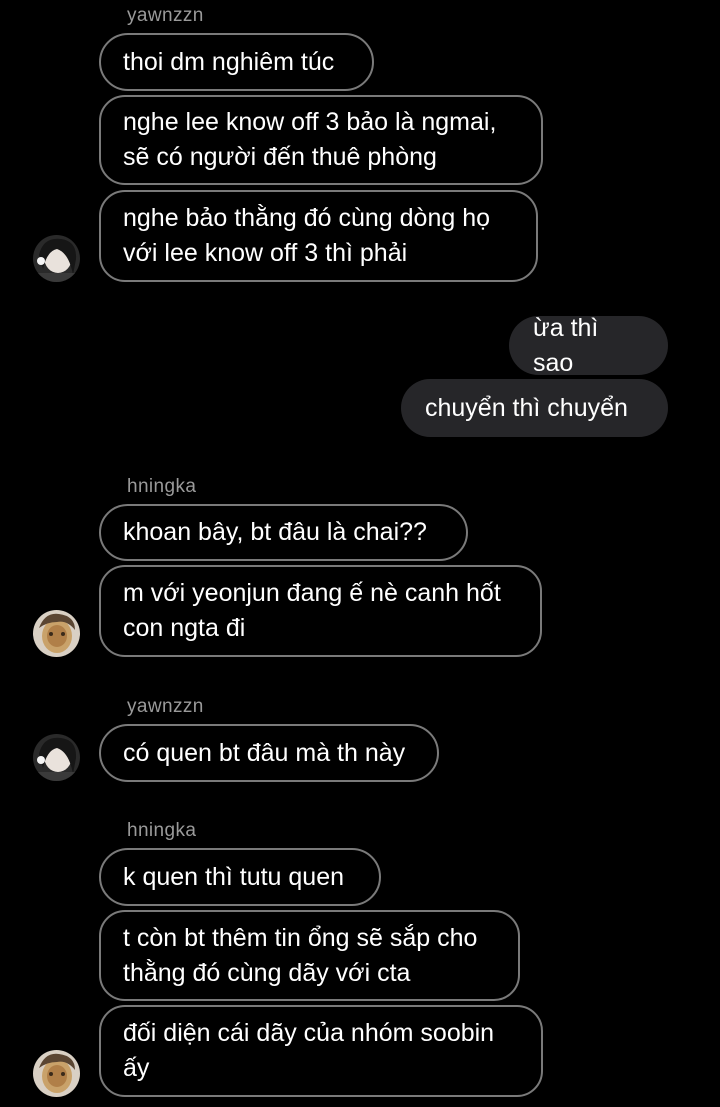 This screenshot has height=1107, width=720. I want to click on message-bubble-incoming: thoi dm nghiêm túc, so click(236, 62).